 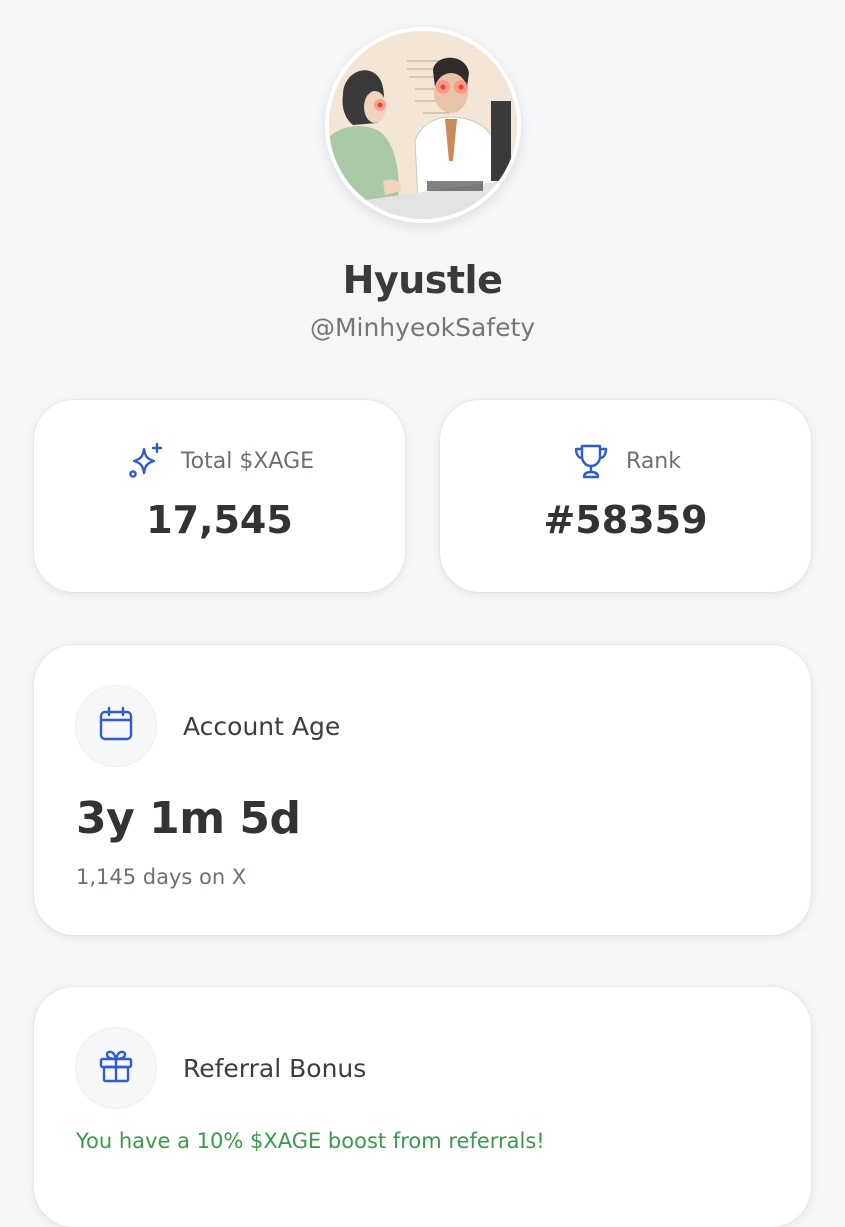 I want to click on sparkles-icon, so click(x=146, y=461).